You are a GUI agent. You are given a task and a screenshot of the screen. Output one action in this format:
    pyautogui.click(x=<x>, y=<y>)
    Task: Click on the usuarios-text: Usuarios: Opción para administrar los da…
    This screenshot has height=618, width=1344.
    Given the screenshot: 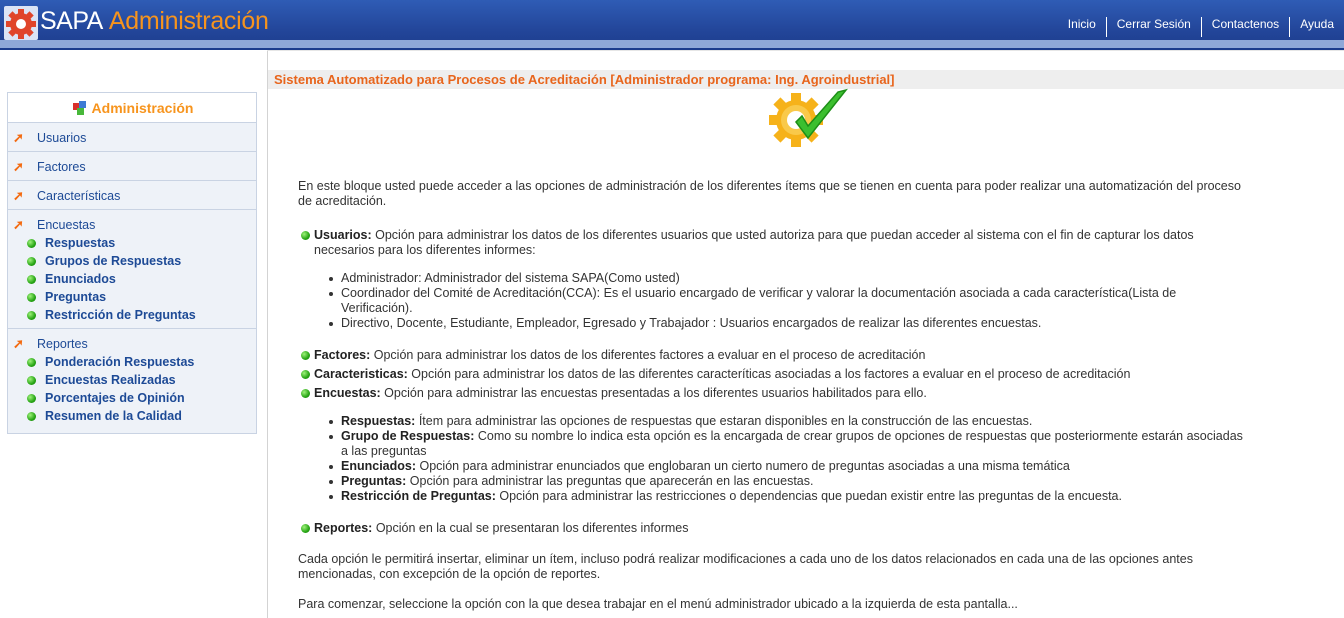 What is the action you would take?
    pyautogui.click(x=754, y=242)
    